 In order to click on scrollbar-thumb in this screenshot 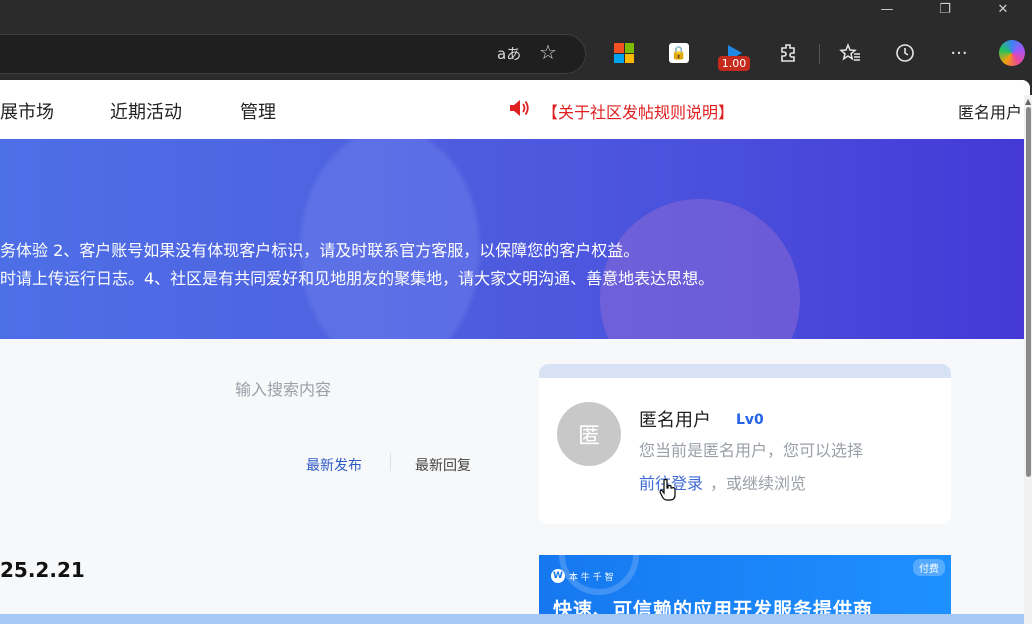, I will do `click(1028, 292)`.